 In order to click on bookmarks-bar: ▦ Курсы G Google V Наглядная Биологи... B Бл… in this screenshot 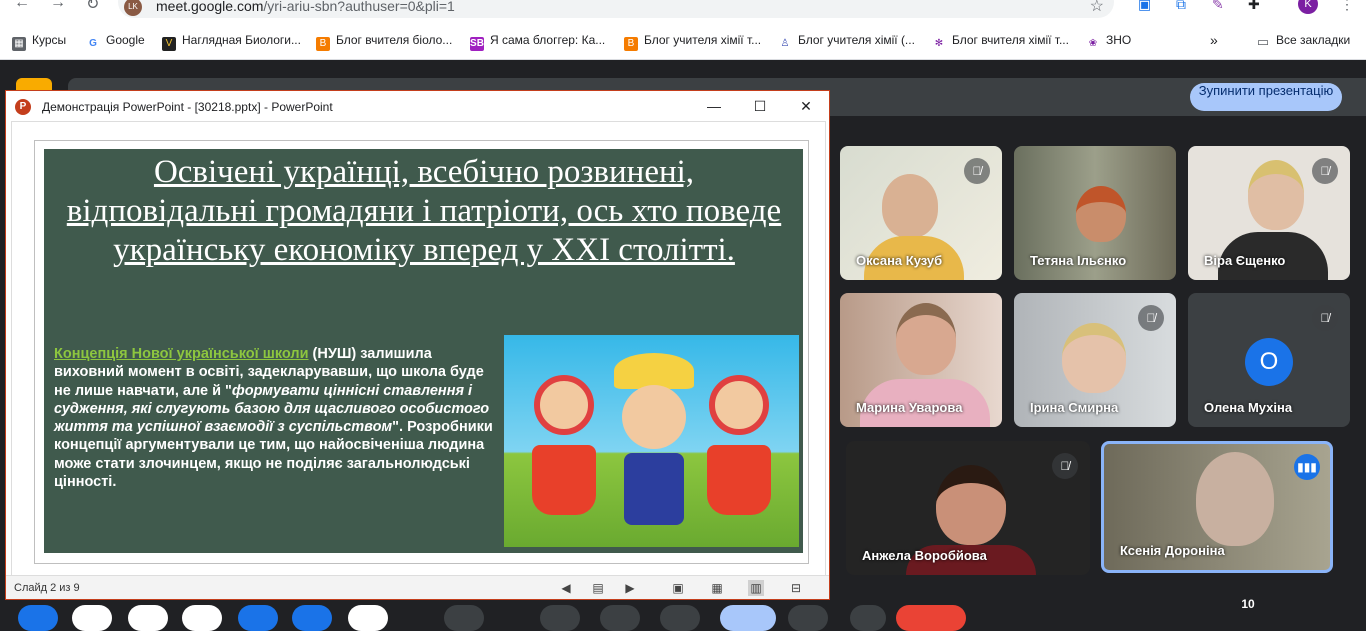, I will do `click(683, 40)`.